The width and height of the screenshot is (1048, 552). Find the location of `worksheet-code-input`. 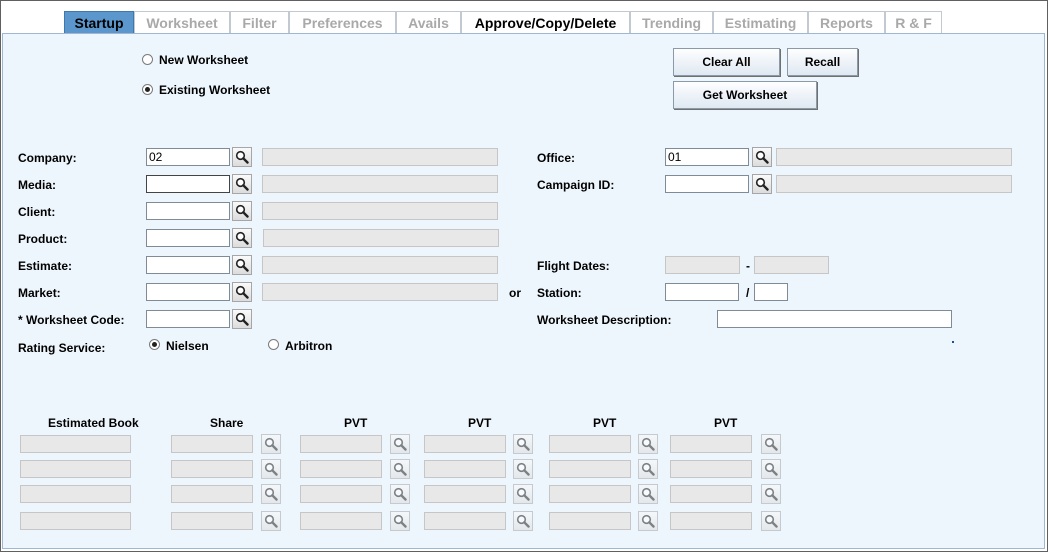

worksheet-code-input is located at coordinates (188, 319).